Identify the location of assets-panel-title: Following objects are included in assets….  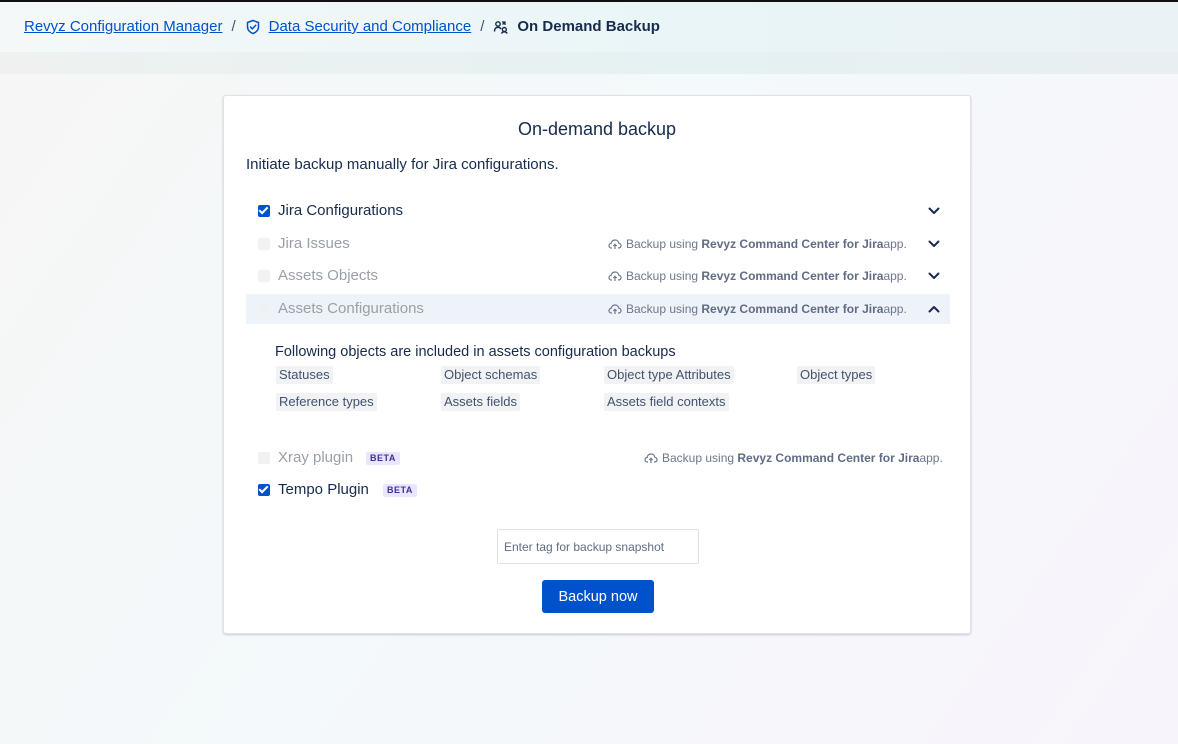
(475, 352).